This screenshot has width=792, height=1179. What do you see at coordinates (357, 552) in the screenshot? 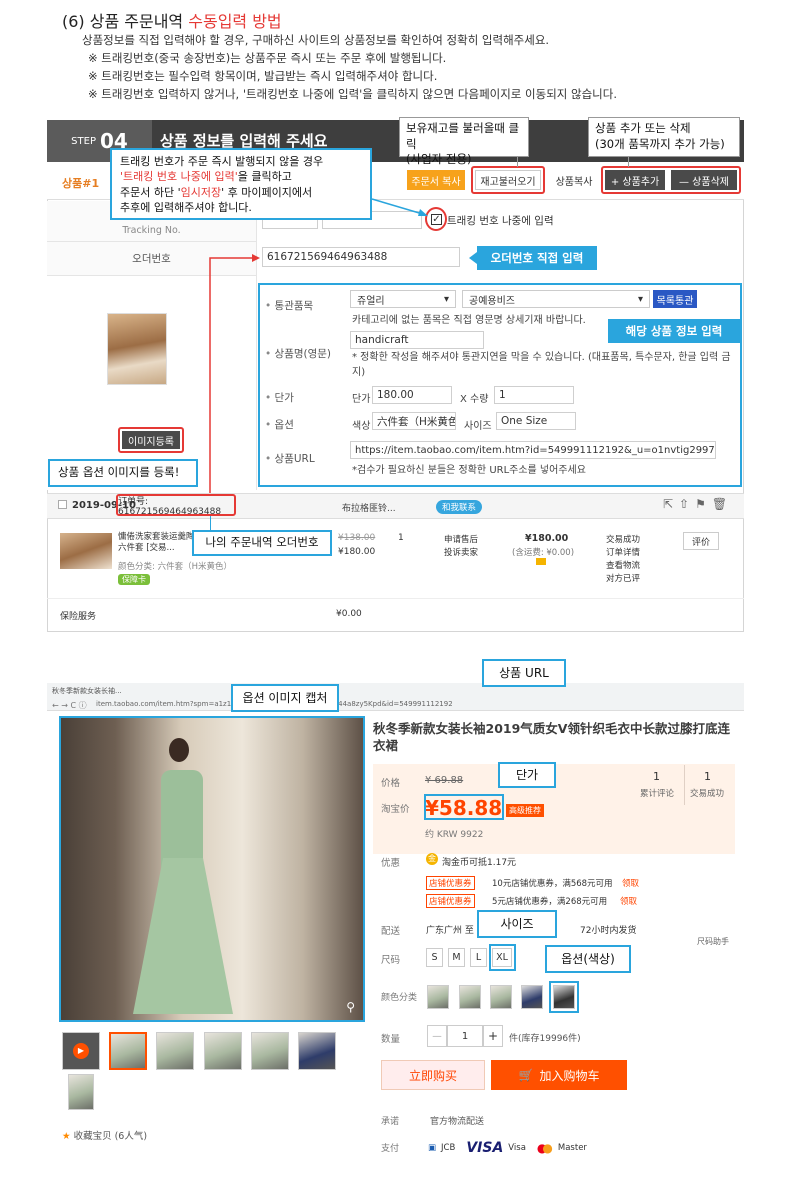
I see `order-item-price: ¥180.00` at bounding box center [357, 552].